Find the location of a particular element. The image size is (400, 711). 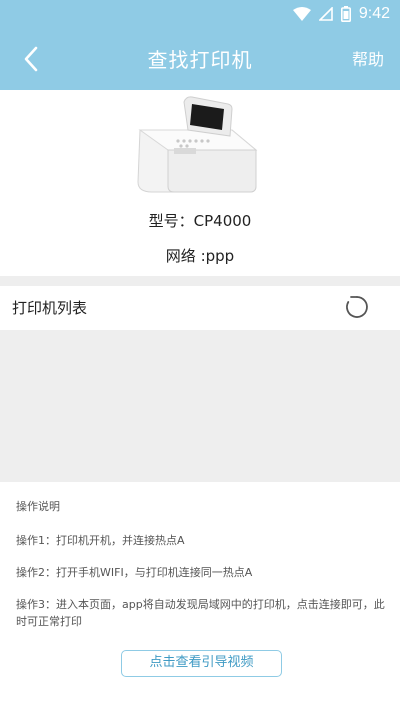

guide-video-button: 点击查看引导视频 is located at coordinates (201, 663).